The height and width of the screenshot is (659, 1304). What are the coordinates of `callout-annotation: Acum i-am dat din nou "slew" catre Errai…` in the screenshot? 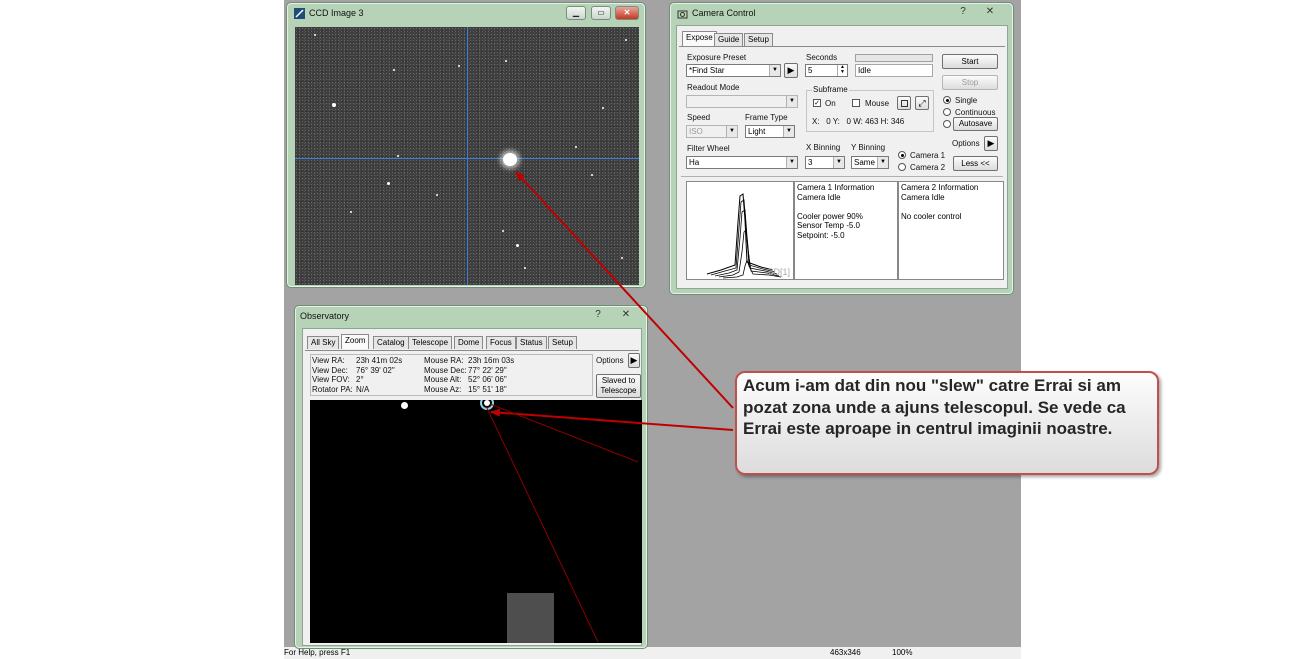 It's located at (947, 423).